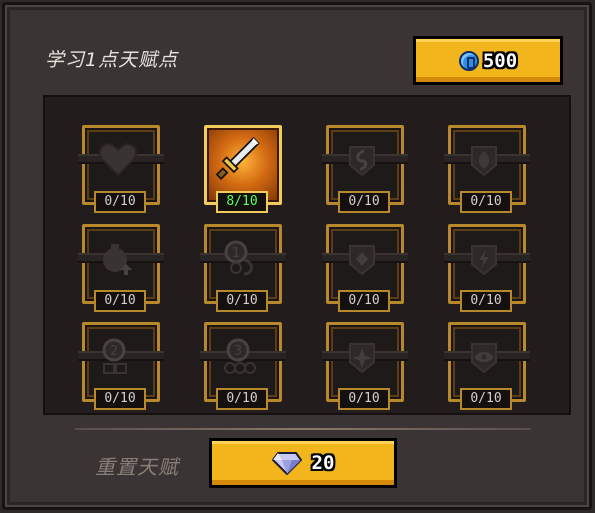 This screenshot has height=513, width=595. What do you see at coordinates (362, 258) in the screenshot?
I see `diamond-shield-icon` at bounding box center [362, 258].